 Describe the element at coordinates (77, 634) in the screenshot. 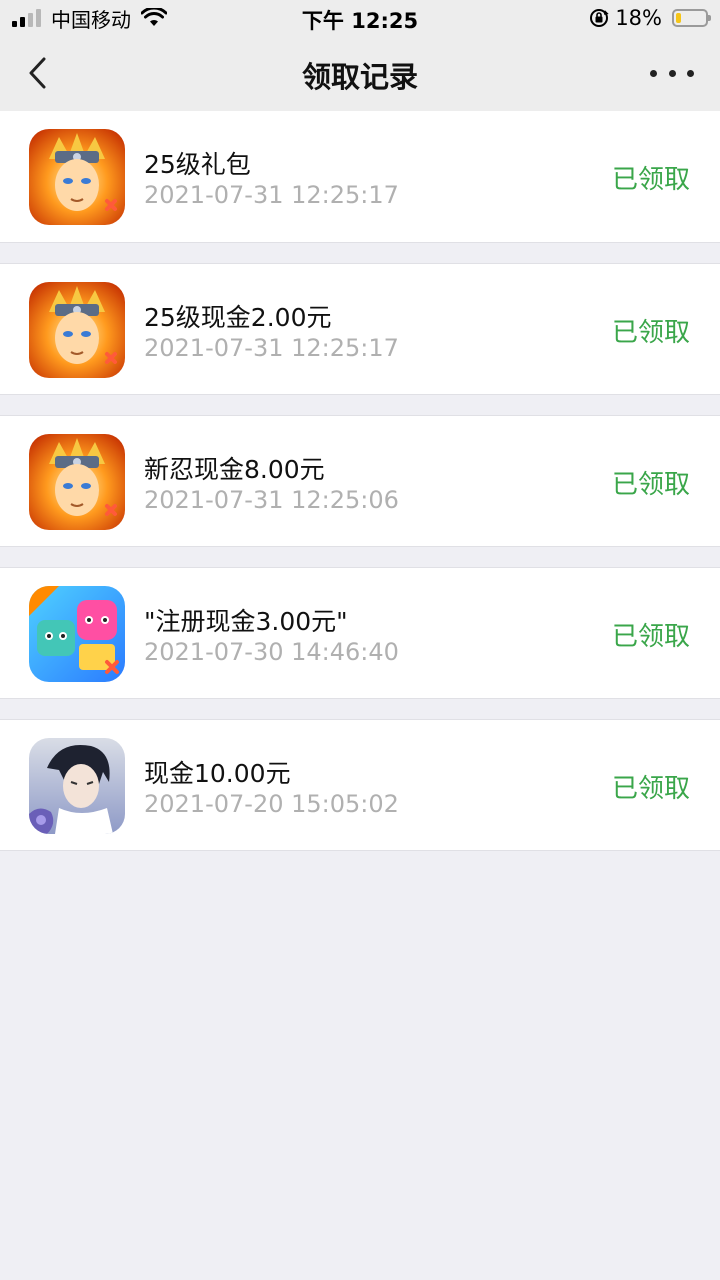

I see `cartoon-game-app-icon` at that location.